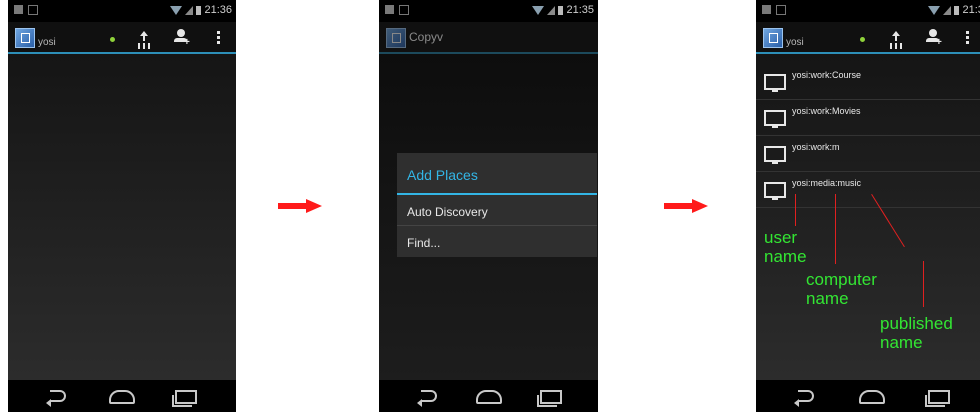 The width and height of the screenshot is (980, 412). Describe the element at coordinates (835, 229) in the screenshot. I see `annotation-line-computer` at that location.